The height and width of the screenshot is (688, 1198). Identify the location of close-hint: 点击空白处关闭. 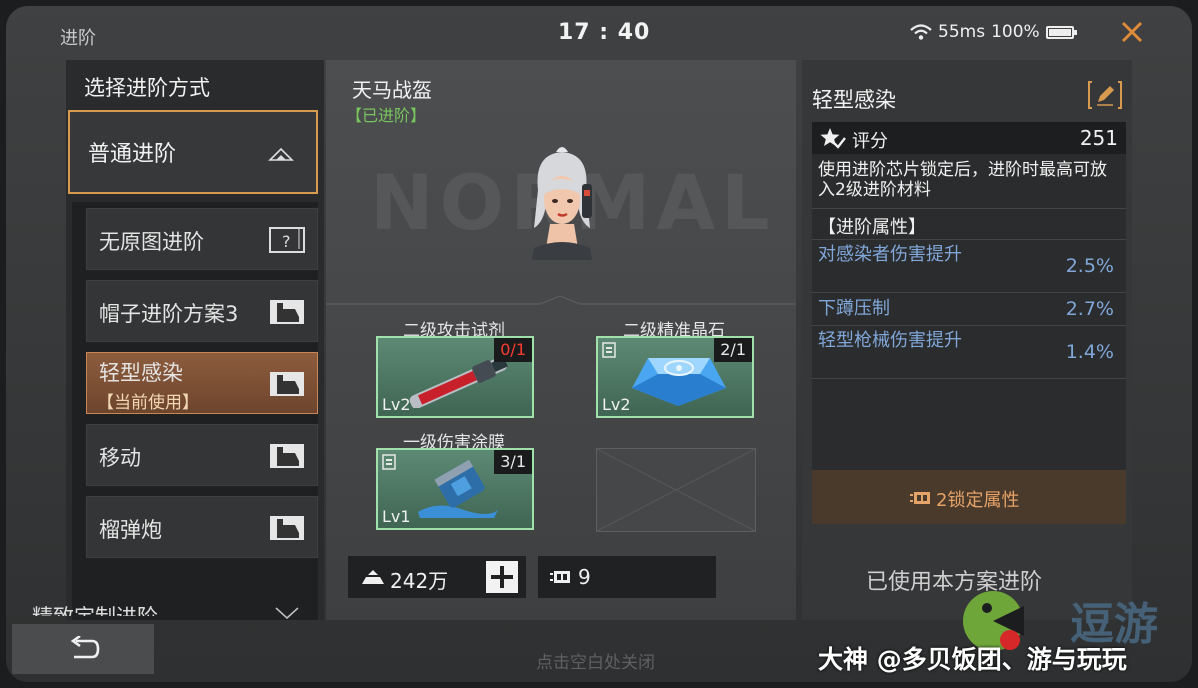
(595, 663).